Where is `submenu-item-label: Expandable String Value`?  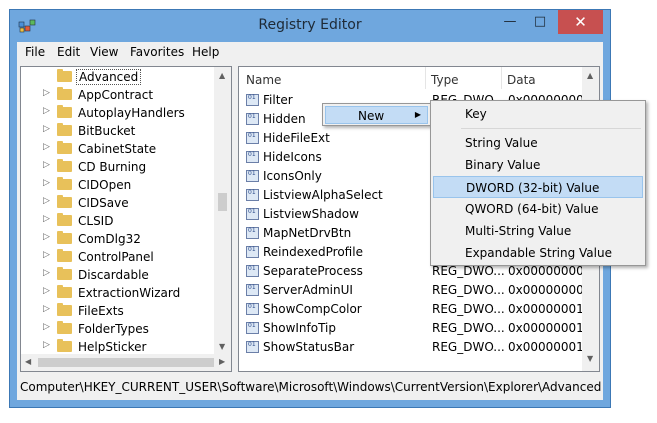
submenu-item-label: Expandable String Value is located at coordinates (538, 253).